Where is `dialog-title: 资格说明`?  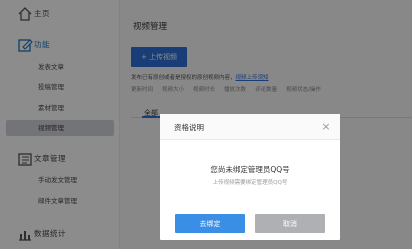
dialog-title: 资格说明 is located at coordinates (189, 127).